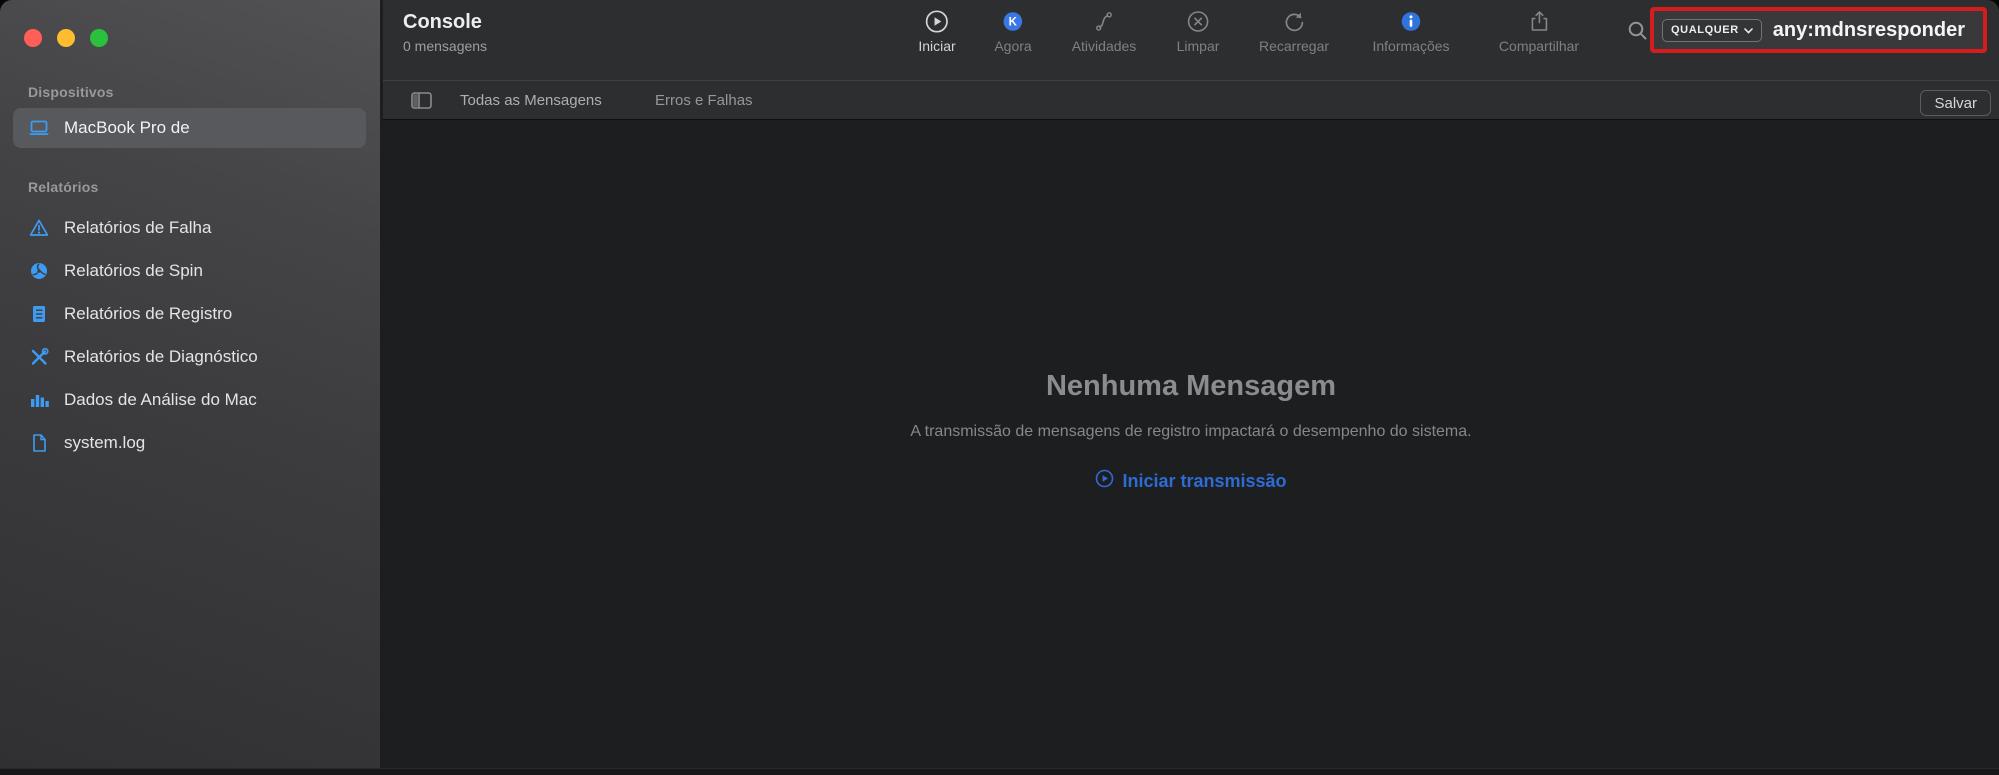  I want to click on zoom-window-button, so click(99, 38).